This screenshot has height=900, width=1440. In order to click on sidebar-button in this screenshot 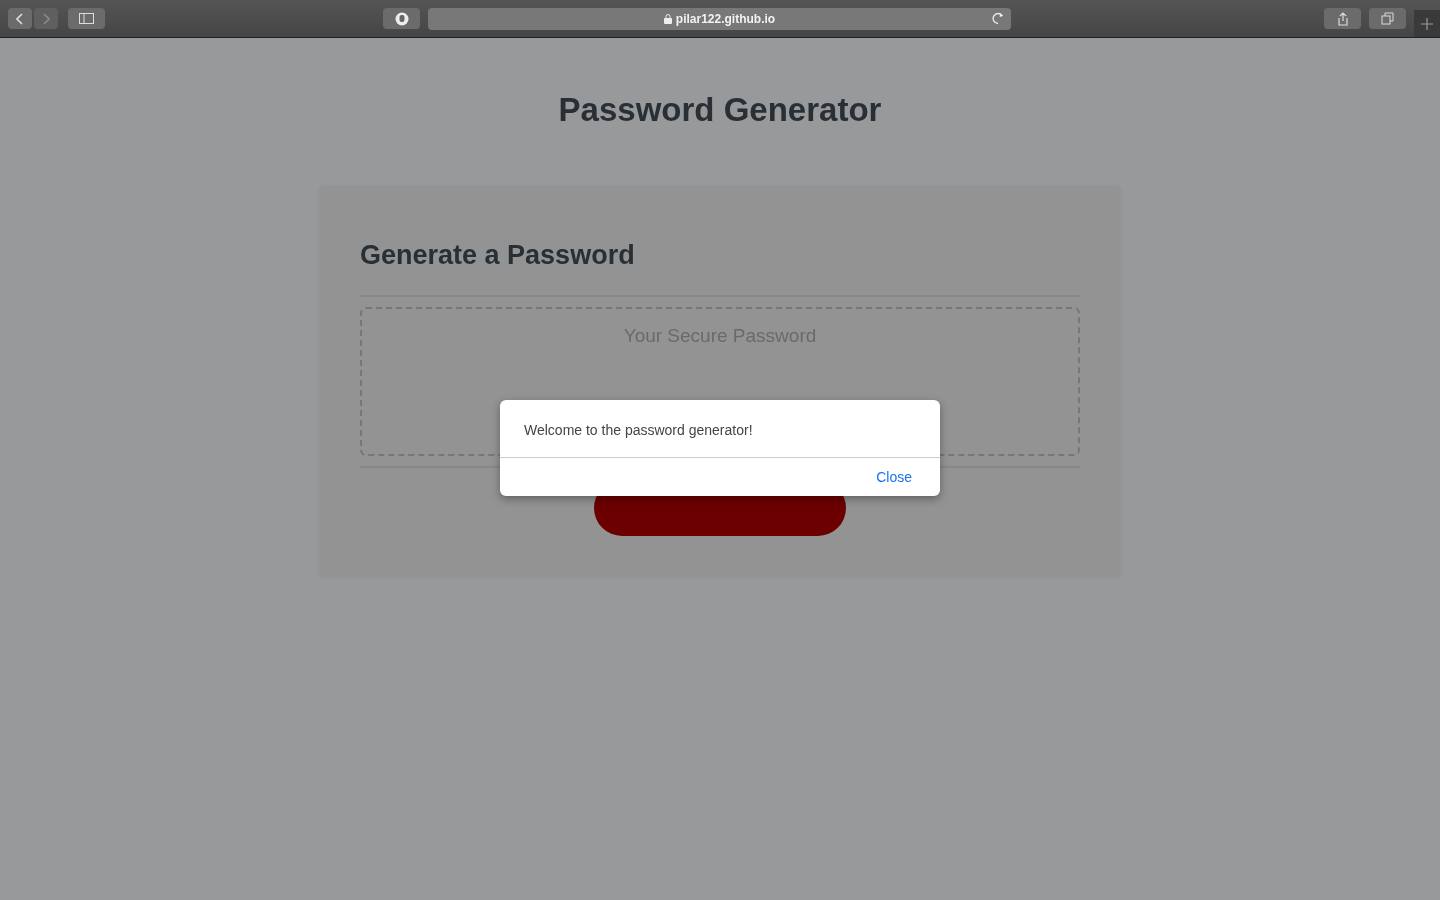, I will do `click(86, 18)`.